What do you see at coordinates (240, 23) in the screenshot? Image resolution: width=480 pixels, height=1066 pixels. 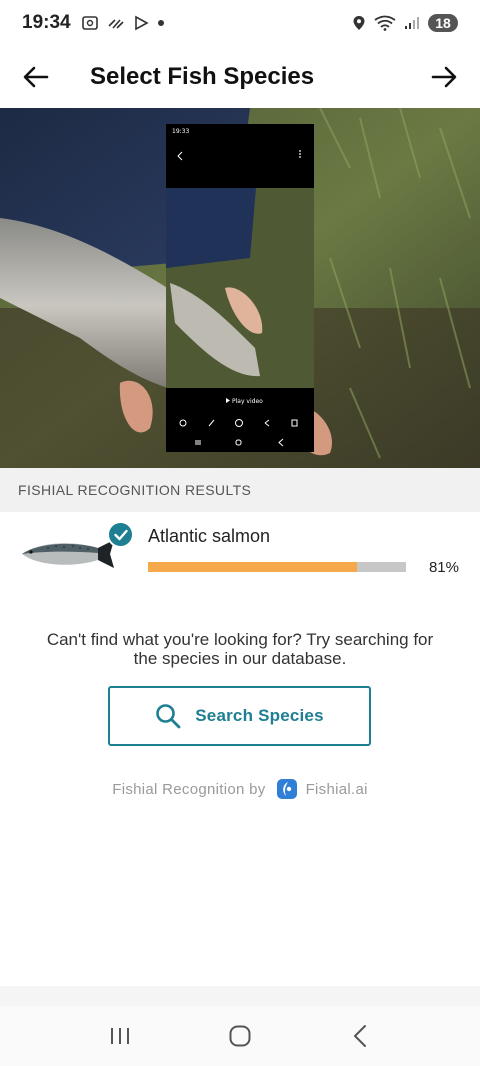 I see `status-bar: 19:34 18` at bounding box center [240, 23].